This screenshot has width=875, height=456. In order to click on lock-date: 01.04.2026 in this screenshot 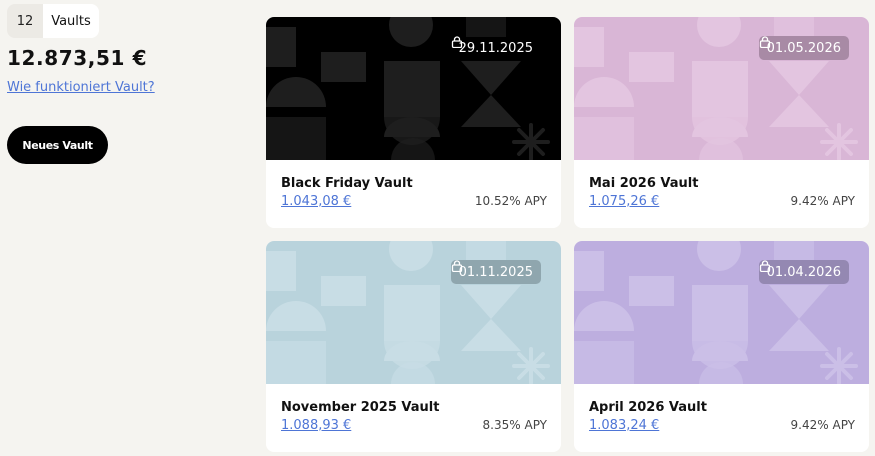, I will do `click(803, 272)`.